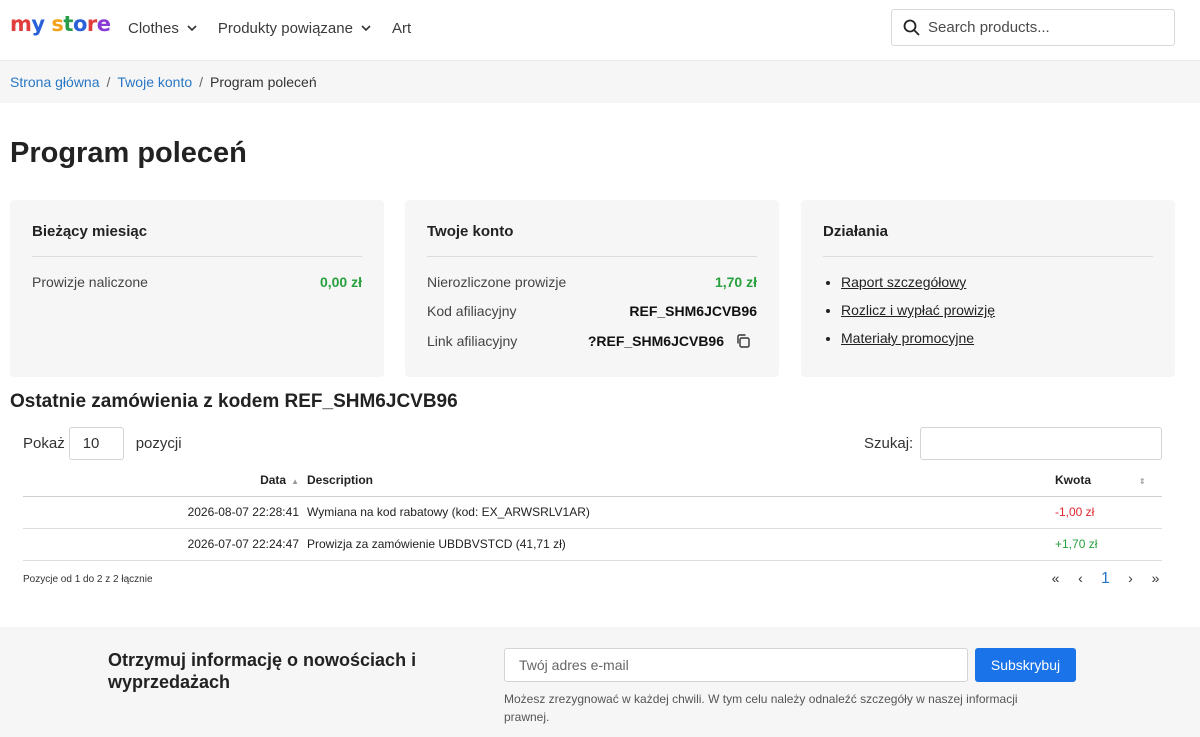 Image resolution: width=1200 pixels, height=737 pixels. I want to click on column-header-description: Description, so click(681, 481).